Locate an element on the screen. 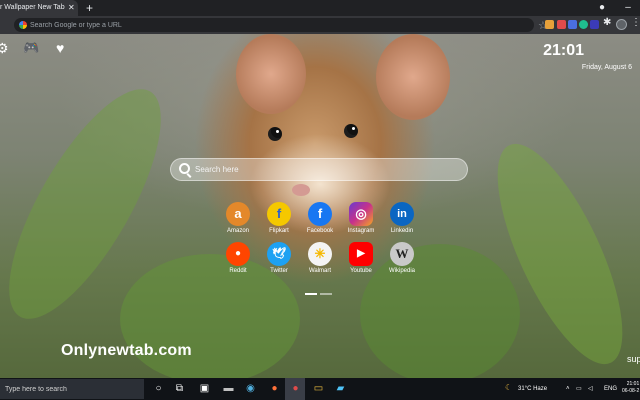 Image resolution: width=640 pixels, height=400 pixels. shortcut-flipkart: f Flipkart is located at coordinates (279, 219).